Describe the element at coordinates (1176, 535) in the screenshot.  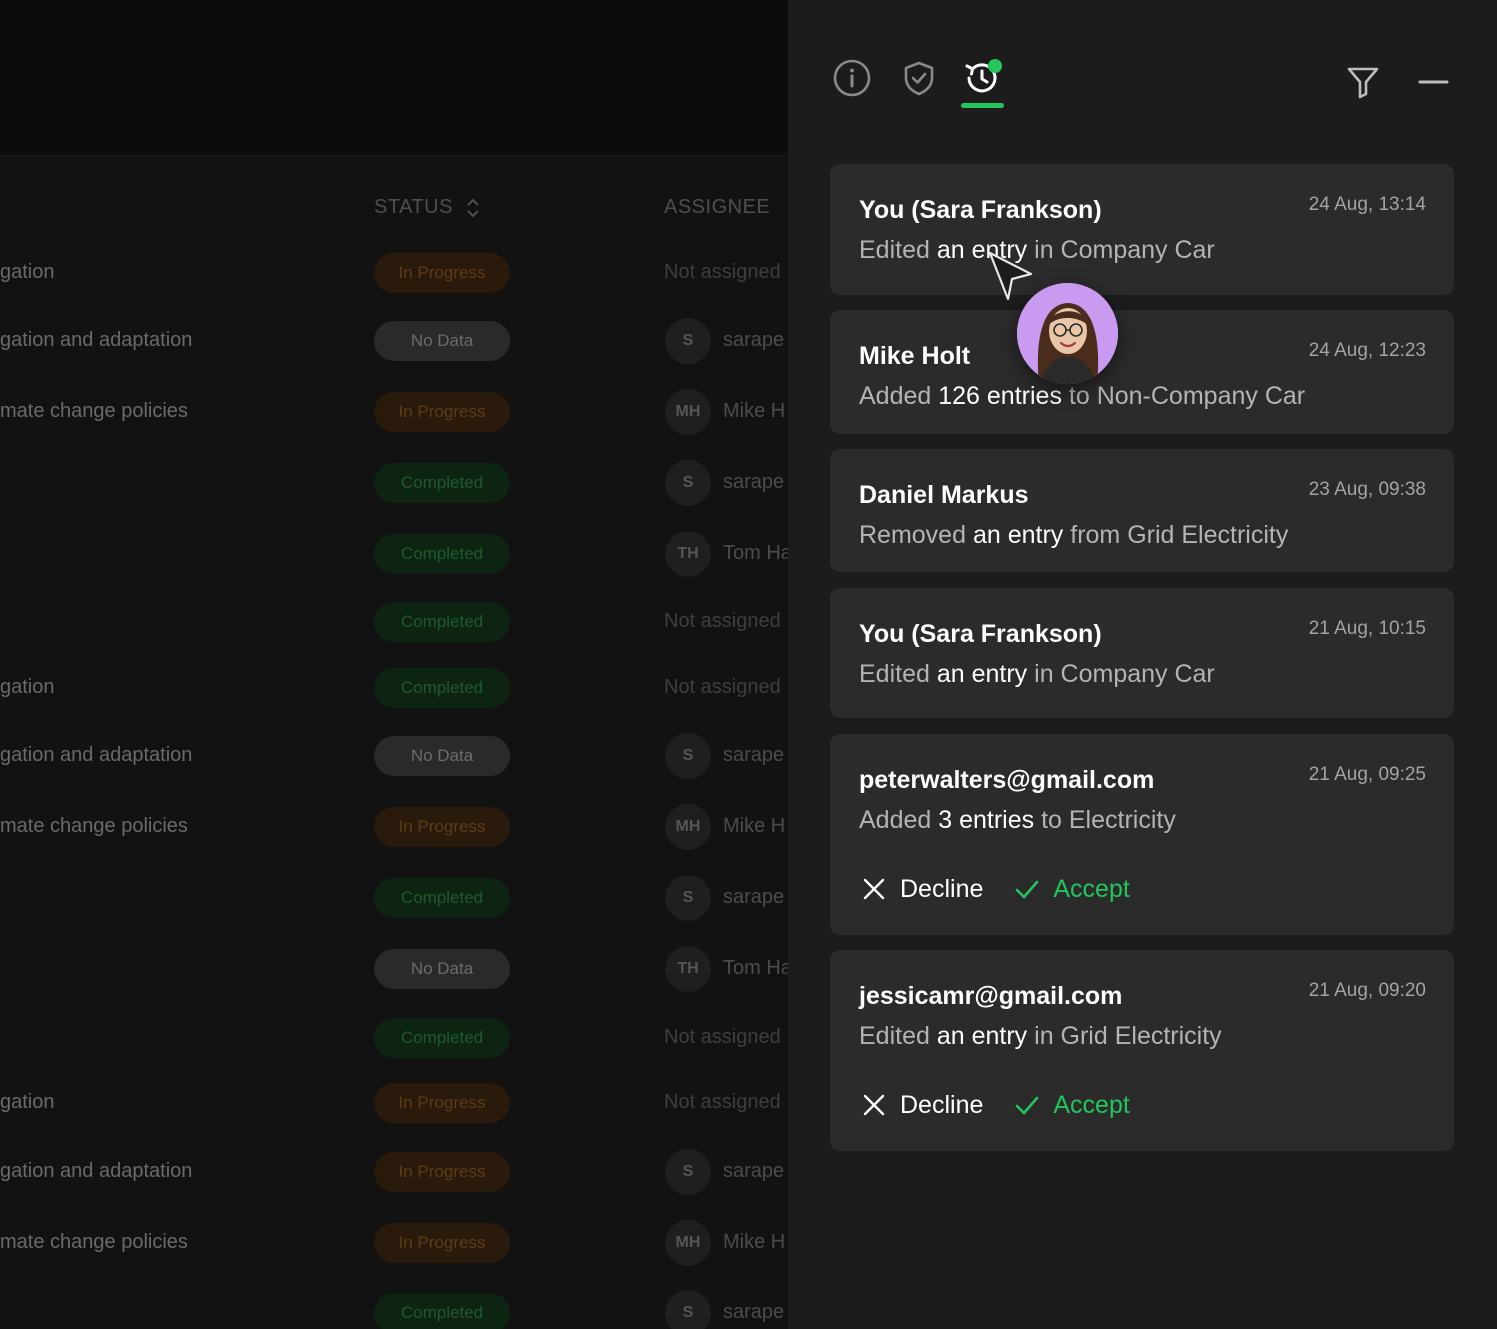
I see `activity-text: from Grid Electricity` at that location.